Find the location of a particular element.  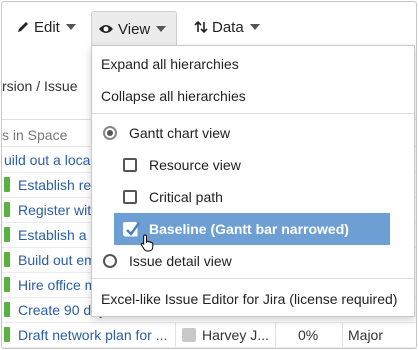

edit-menu-label: Edit is located at coordinates (47, 27).